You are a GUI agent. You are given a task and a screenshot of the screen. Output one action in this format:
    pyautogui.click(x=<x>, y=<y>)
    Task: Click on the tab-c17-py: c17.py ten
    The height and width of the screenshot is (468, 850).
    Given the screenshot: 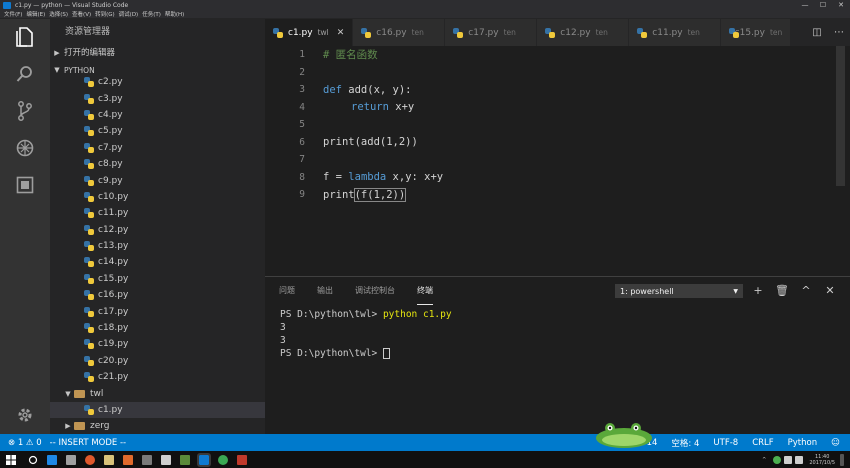 What is the action you would take?
    pyautogui.click(x=491, y=32)
    